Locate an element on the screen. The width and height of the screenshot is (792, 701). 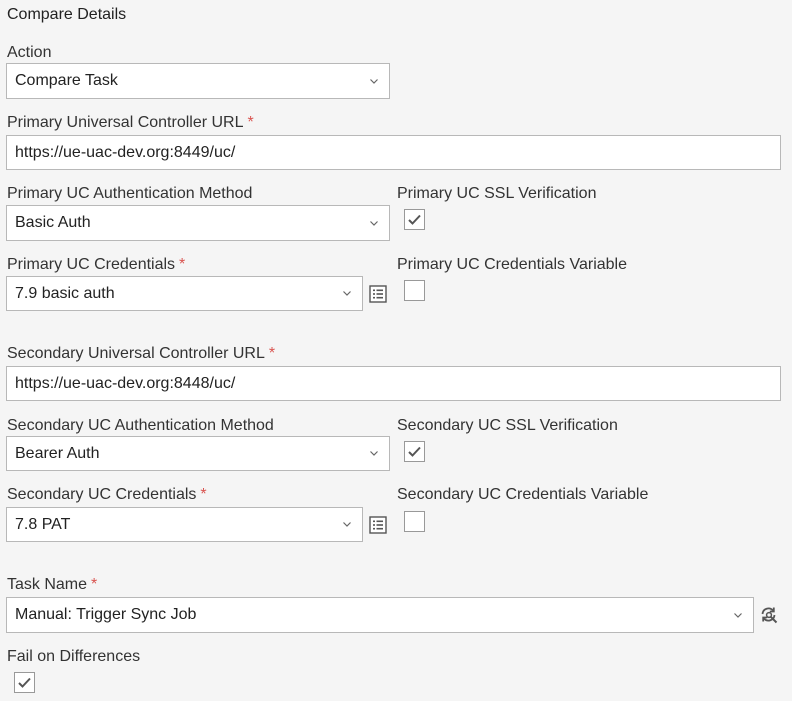
secondary-cred-label: Secondary UC Credentials * is located at coordinates (107, 494).